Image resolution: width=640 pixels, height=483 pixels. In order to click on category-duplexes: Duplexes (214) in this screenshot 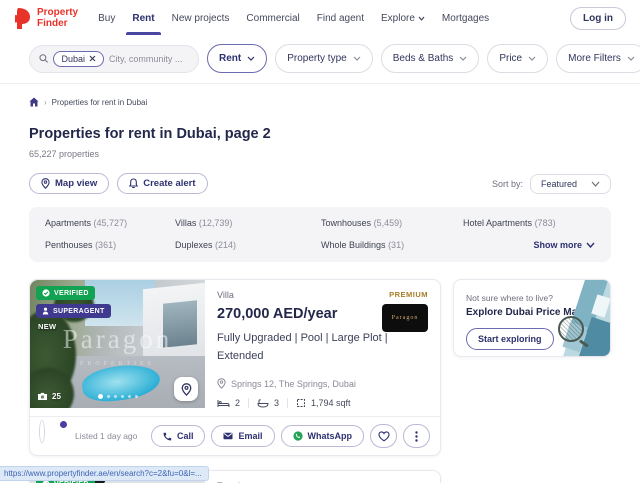, I will do `click(248, 245)`.